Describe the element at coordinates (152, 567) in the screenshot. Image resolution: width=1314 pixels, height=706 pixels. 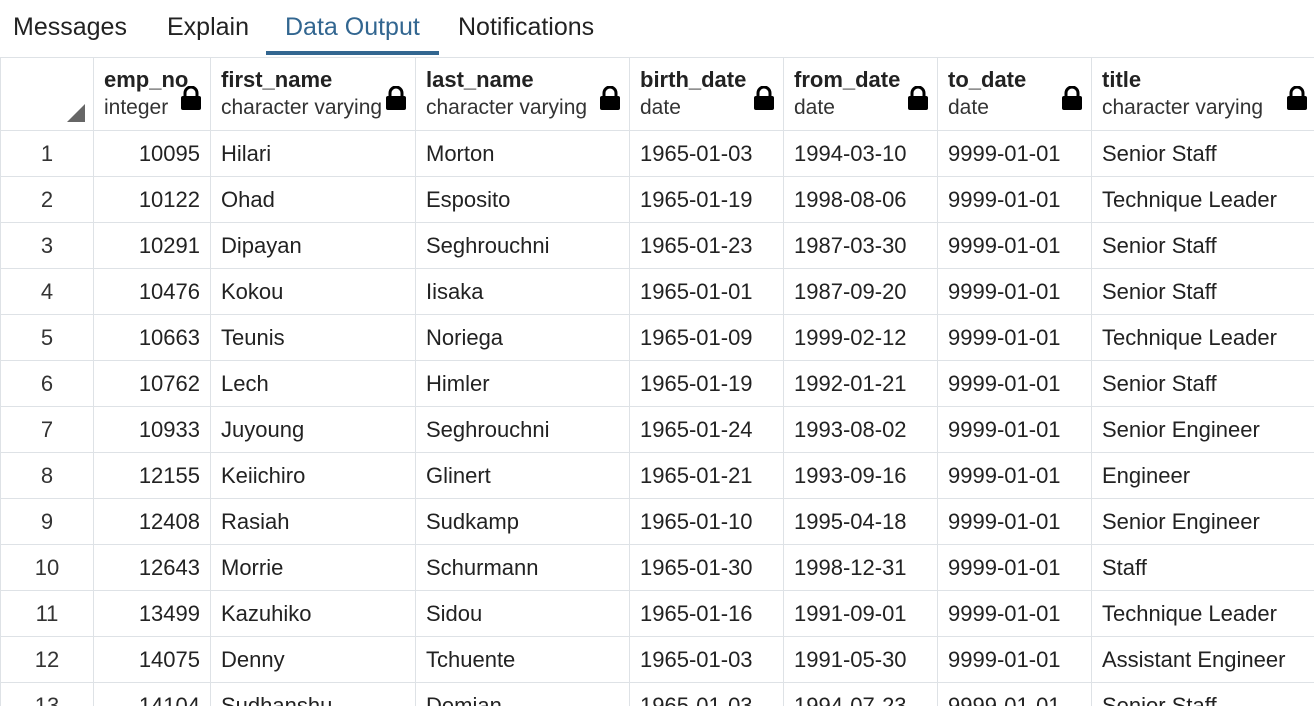
I see `cell-emp-no: 12643` at that location.